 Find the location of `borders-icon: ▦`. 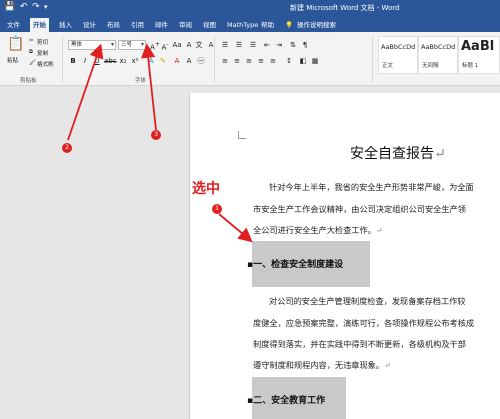

borders-icon: ▦ is located at coordinates (315, 61).